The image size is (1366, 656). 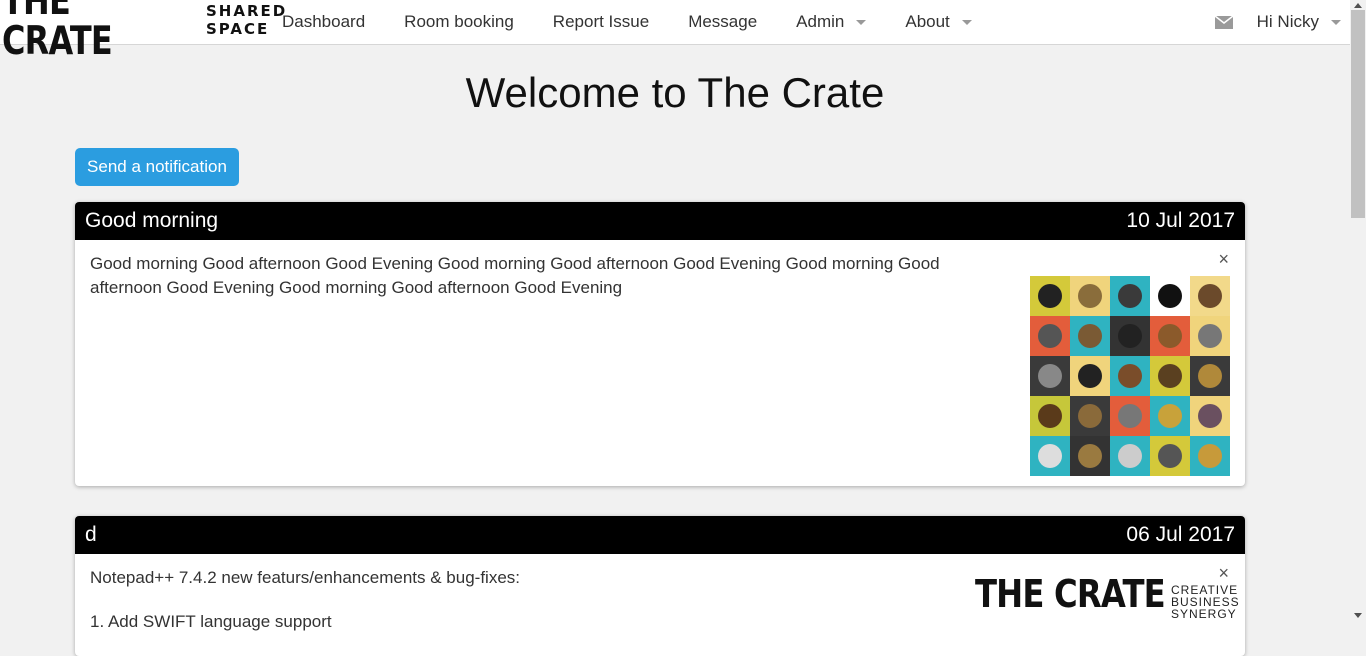 What do you see at coordinates (1358, 615) in the screenshot?
I see `scroll-down-arrow-icon` at bounding box center [1358, 615].